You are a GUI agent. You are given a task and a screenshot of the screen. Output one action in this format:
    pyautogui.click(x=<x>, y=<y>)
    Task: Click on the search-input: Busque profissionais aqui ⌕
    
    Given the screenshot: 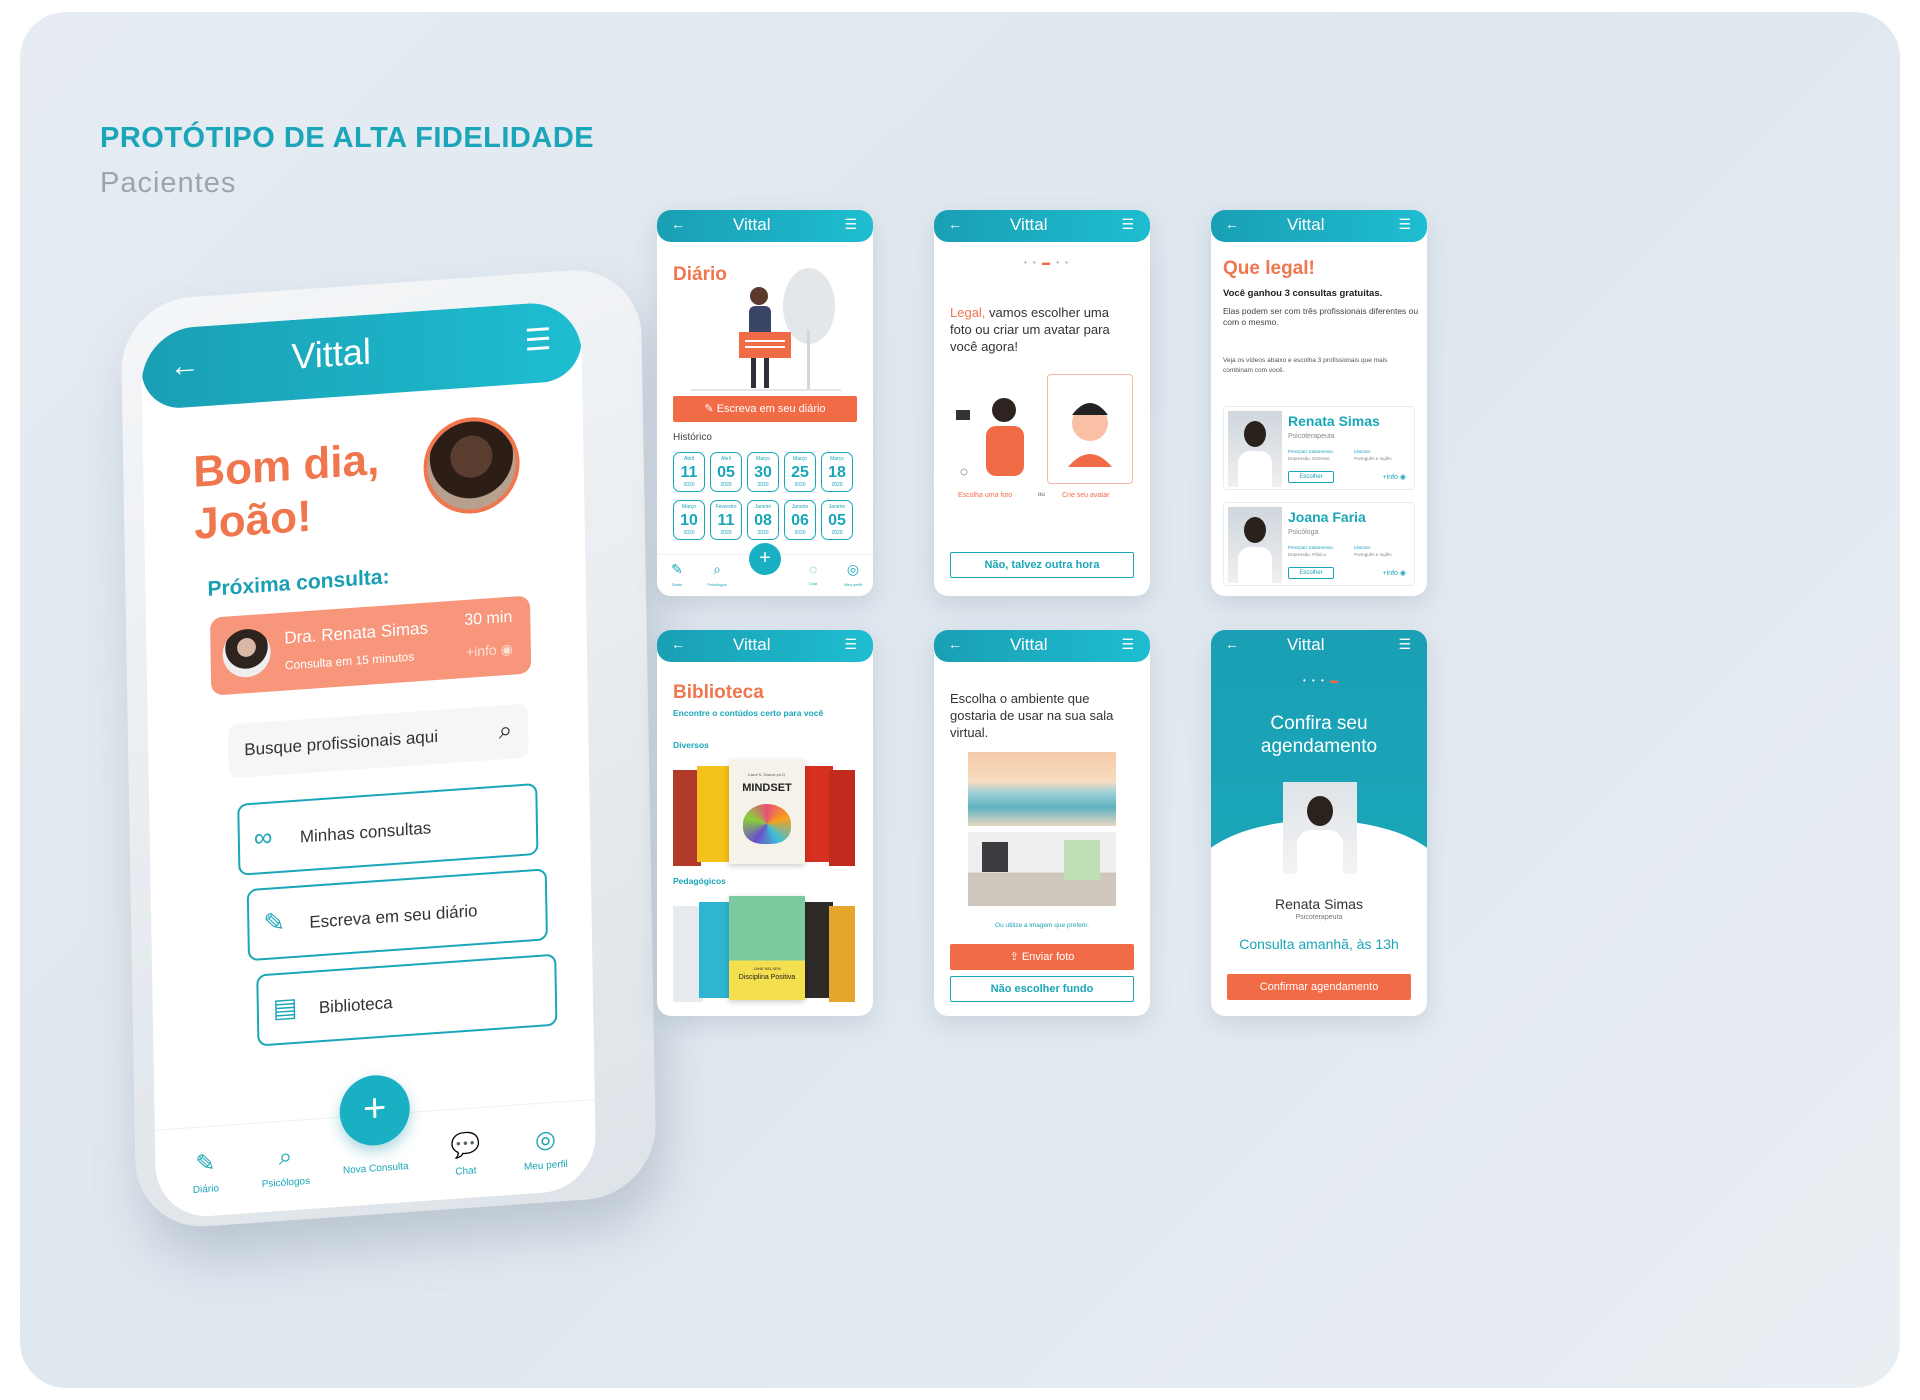 What is the action you would take?
    pyautogui.click(x=378, y=741)
    